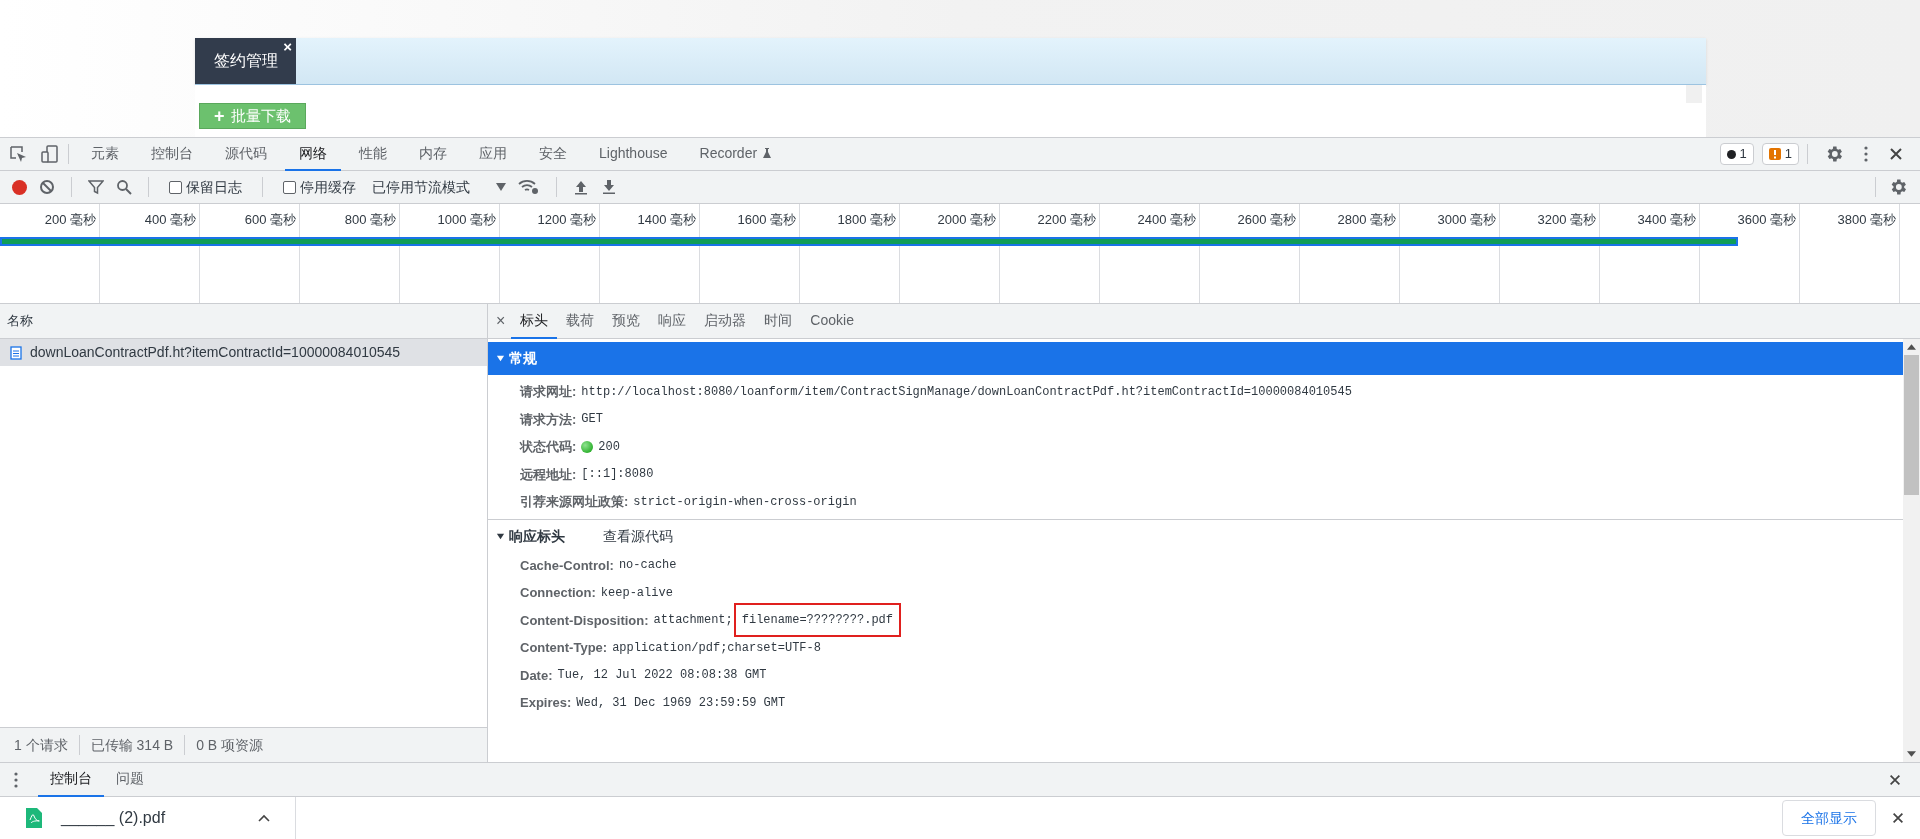 The image size is (1920, 839). Describe the element at coordinates (1766, 219) in the screenshot. I see `timeline-tick-label: 3600 毫秒` at that location.